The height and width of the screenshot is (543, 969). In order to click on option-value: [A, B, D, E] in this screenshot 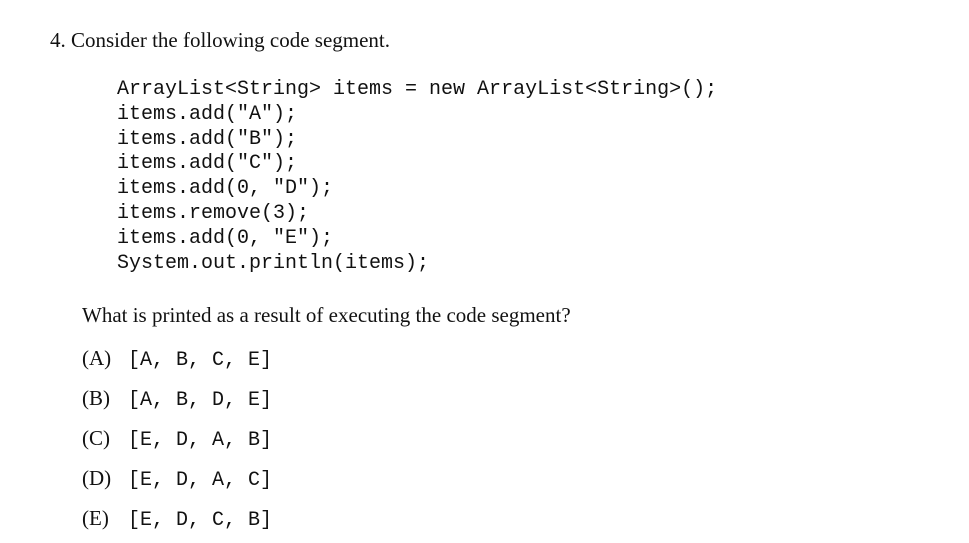, I will do `click(200, 400)`.